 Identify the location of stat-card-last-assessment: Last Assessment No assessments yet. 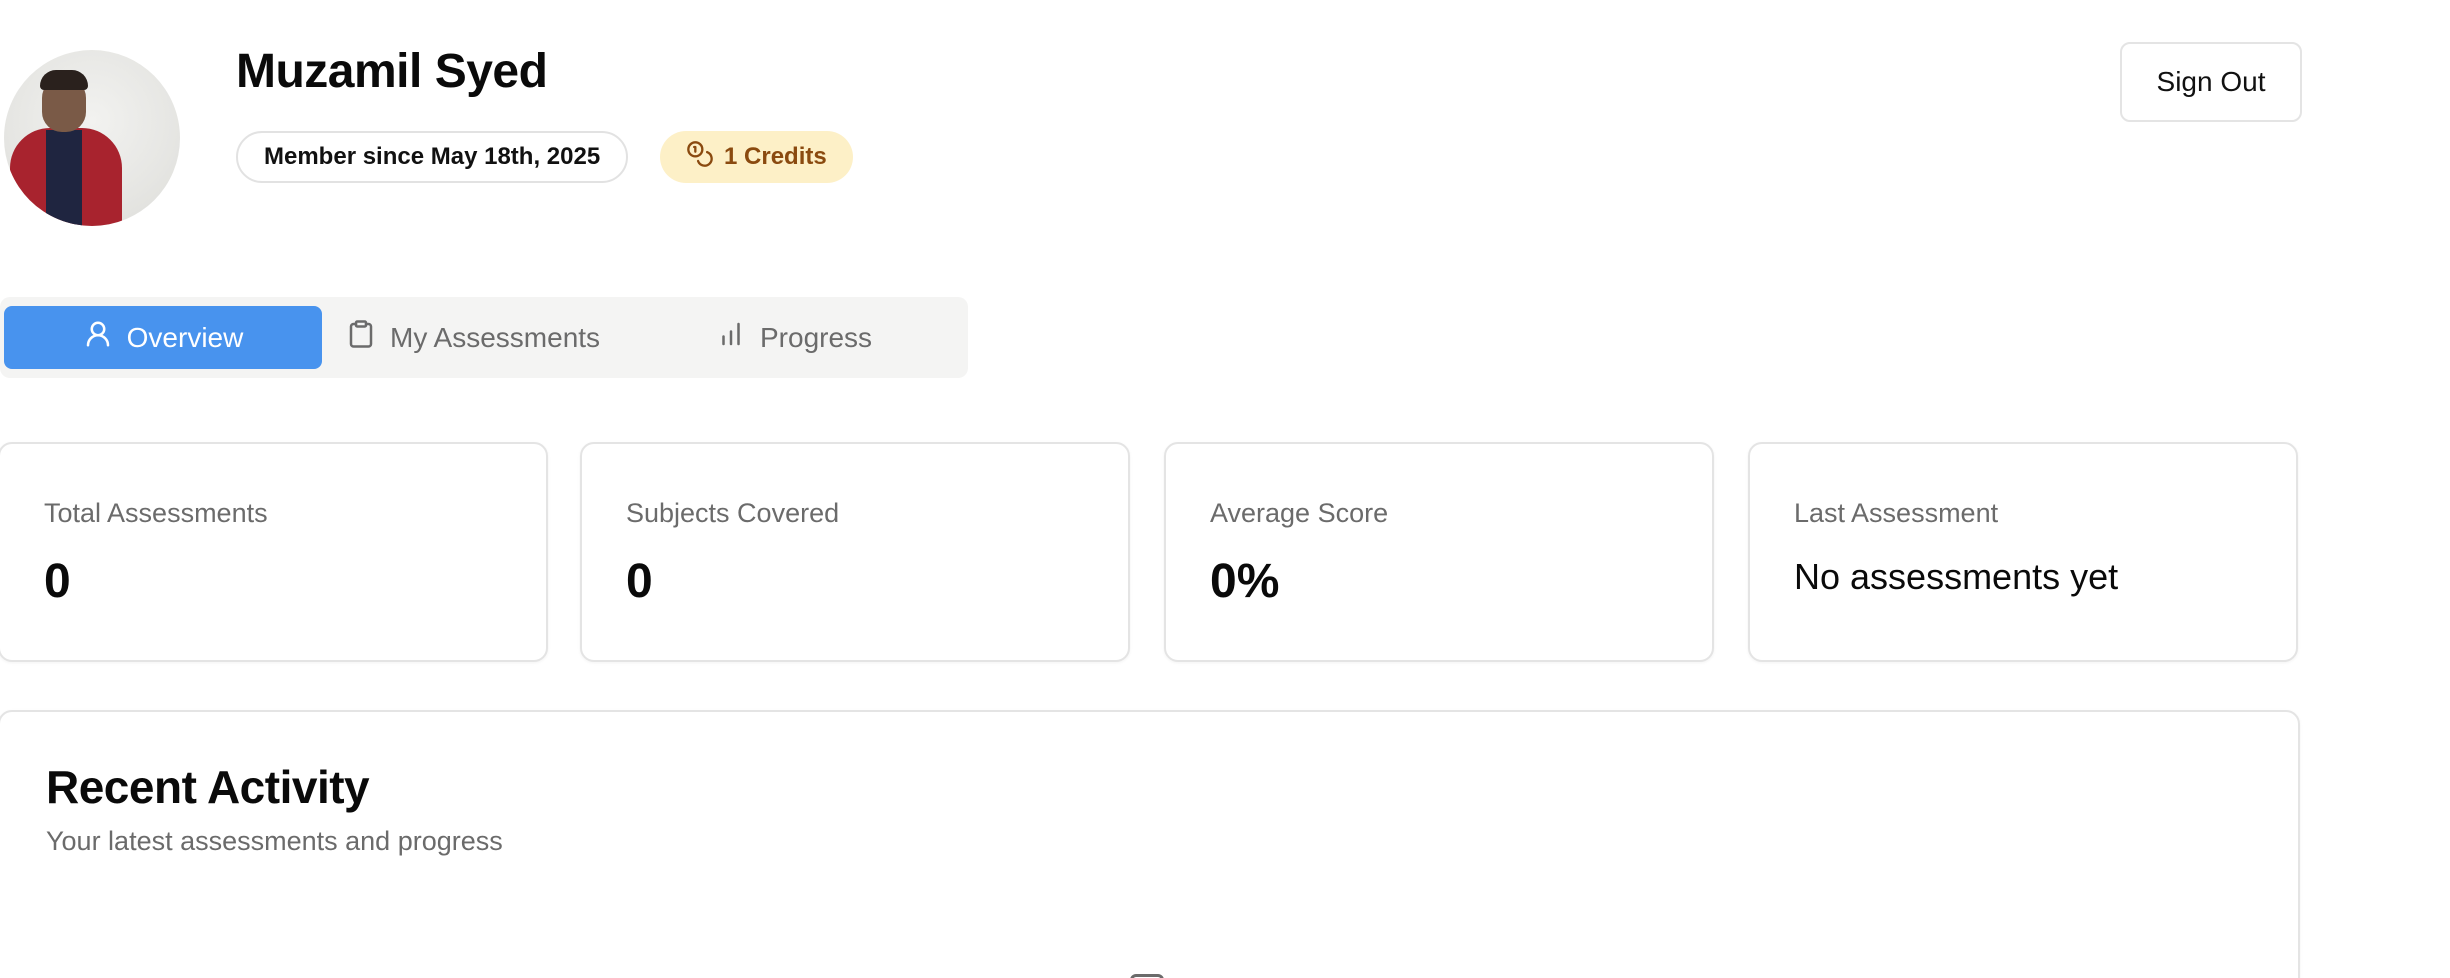
(2023, 552).